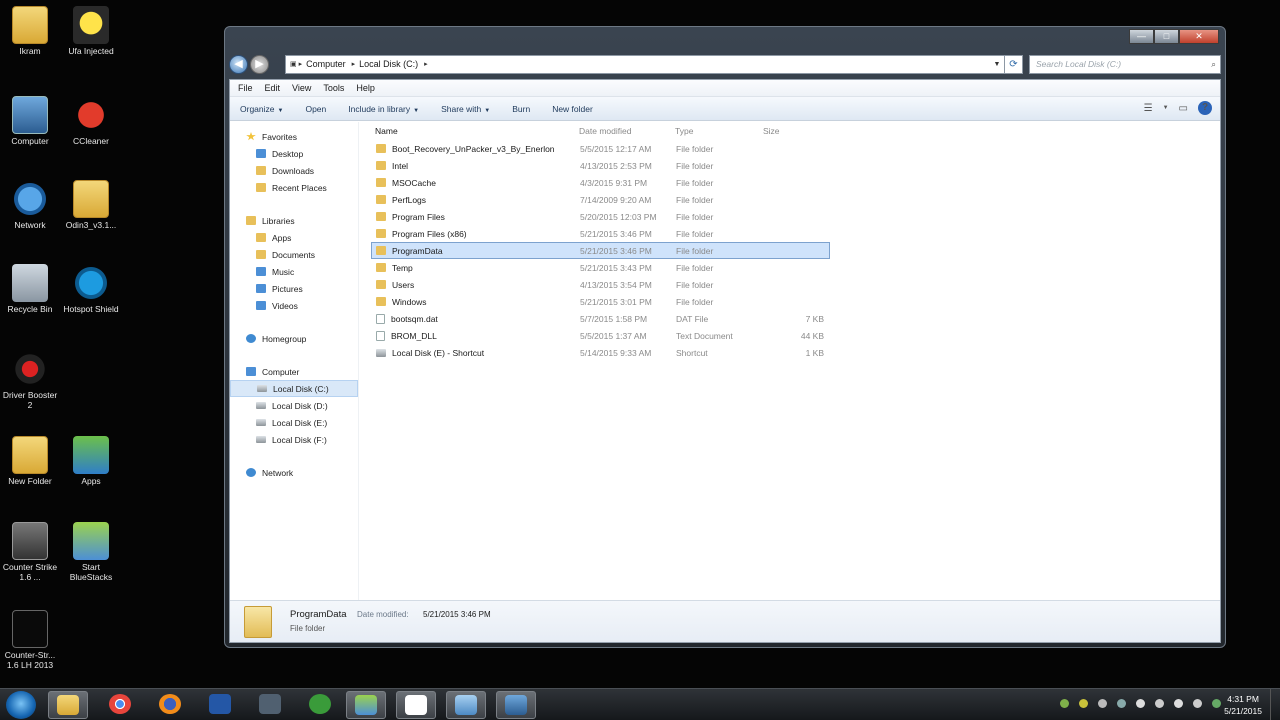  Describe the element at coordinates (645, 64) in the screenshot. I see `address-bar: ▣ ▸ Computer ▸ Local Disk (C:) ▸ ▼` at that location.